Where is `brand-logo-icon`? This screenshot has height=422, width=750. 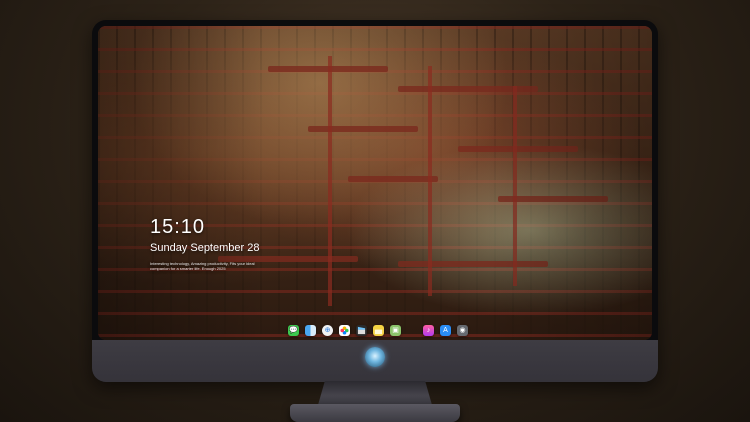 brand-logo-icon is located at coordinates (375, 357).